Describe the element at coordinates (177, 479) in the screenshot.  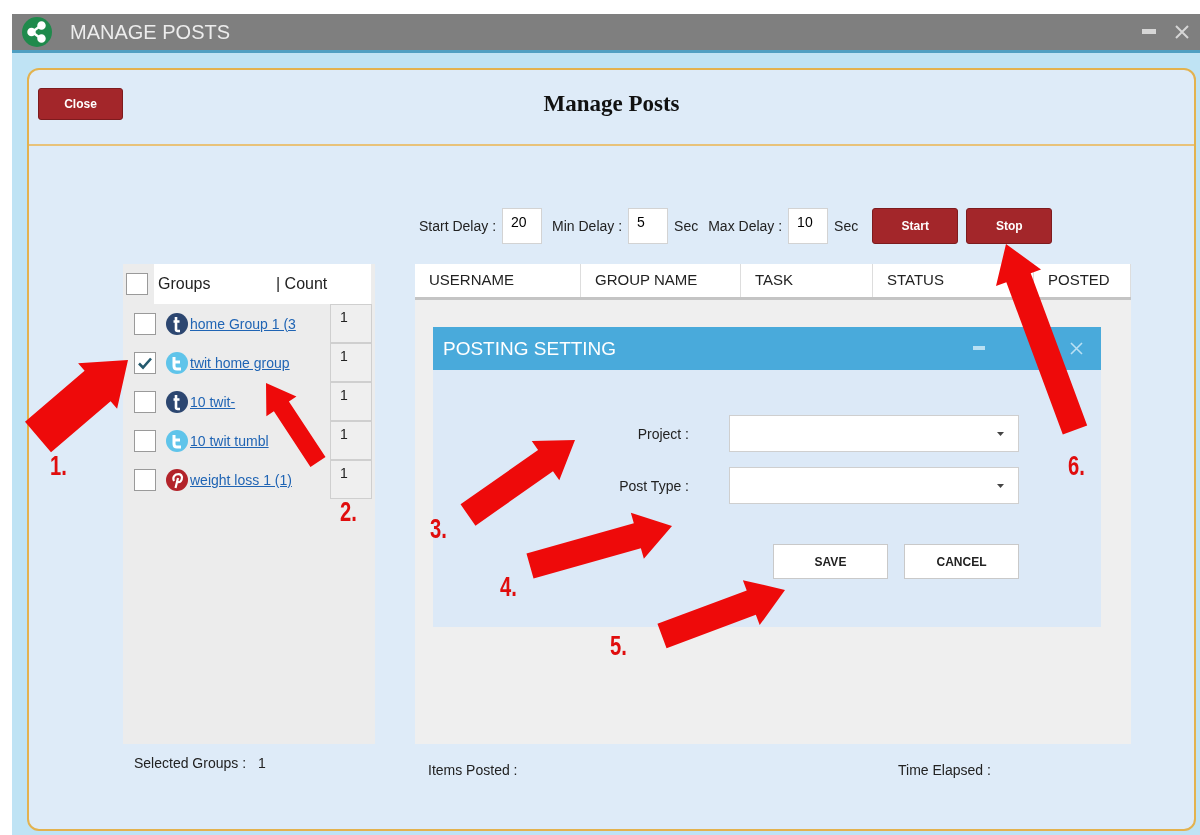
I see `pinterest-icon` at that location.